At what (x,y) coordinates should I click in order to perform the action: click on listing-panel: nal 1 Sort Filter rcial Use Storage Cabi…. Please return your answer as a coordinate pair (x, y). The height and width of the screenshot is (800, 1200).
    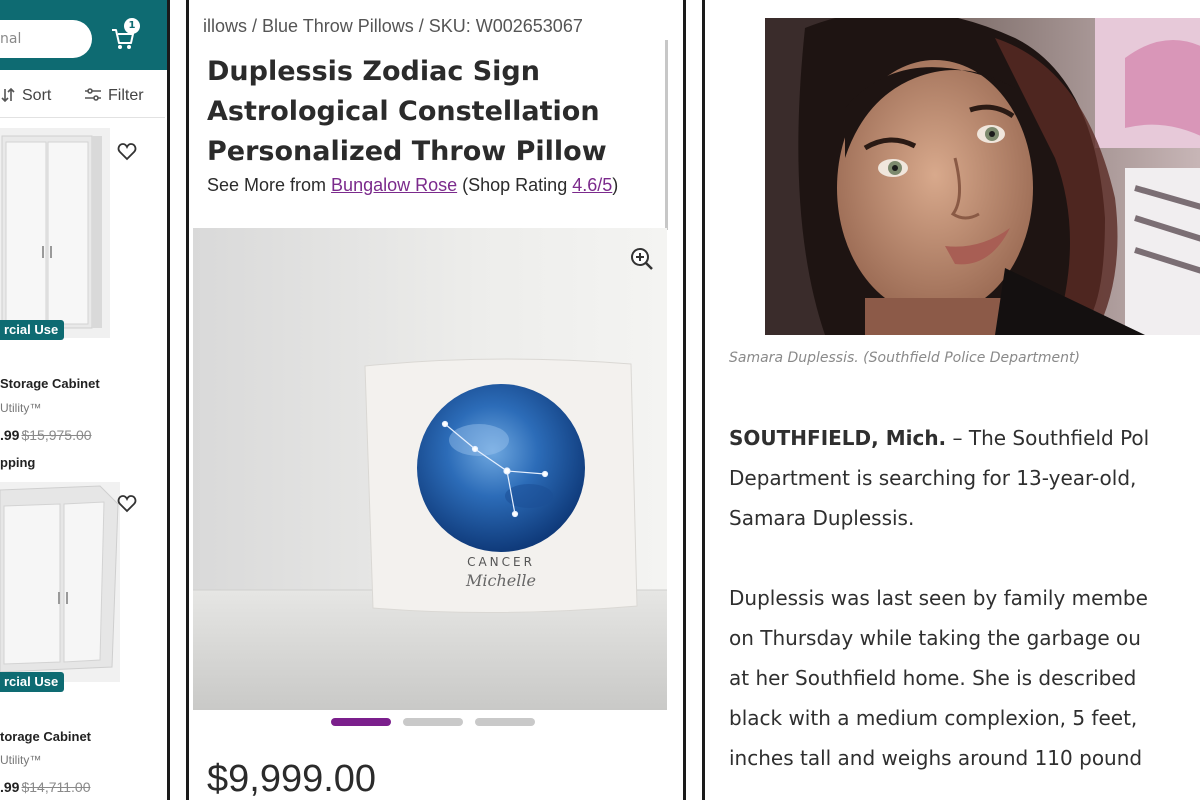
    Looking at the image, I should click on (85, 400).